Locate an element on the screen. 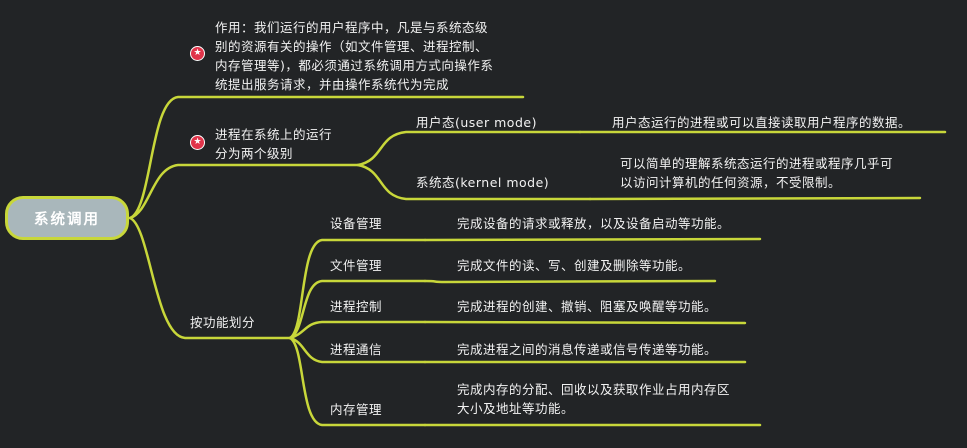  func-memory-desc-line: 大小及地址等功能。 is located at coordinates (516, 408).